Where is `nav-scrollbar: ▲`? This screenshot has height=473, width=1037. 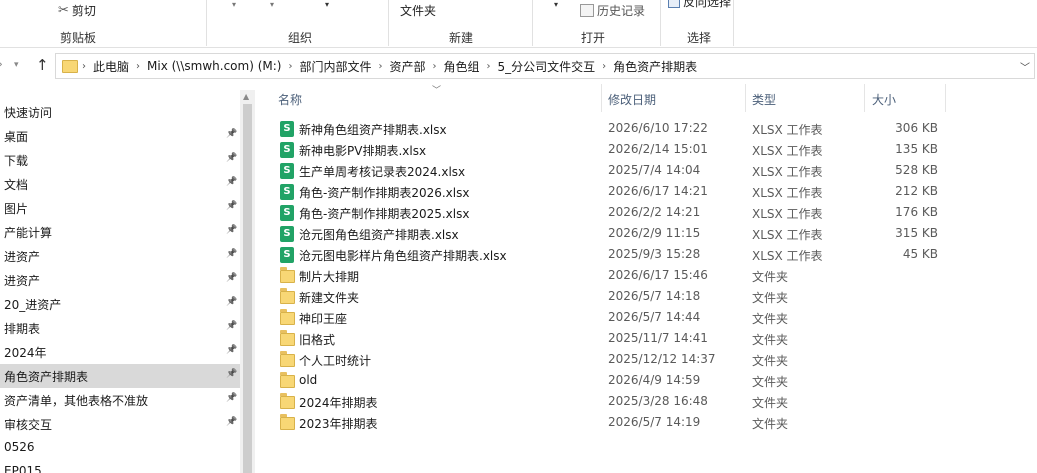
nav-scrollbar: ▲ is located at coordinates (247, 281).